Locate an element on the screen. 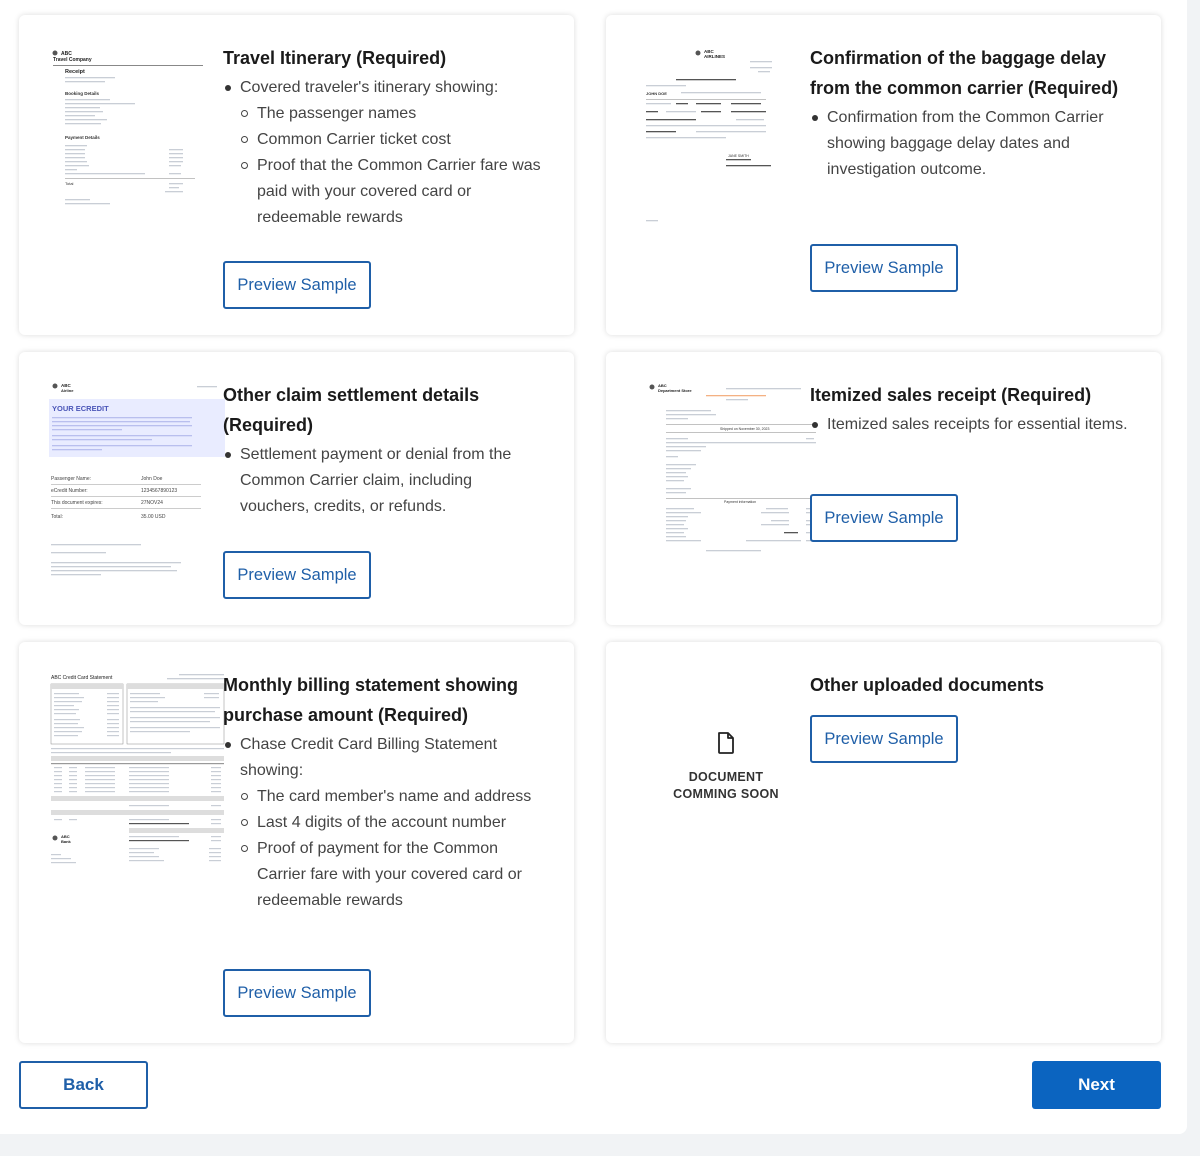 This screenshot has width=1200, height=1156. thumb-name: JOHN DOE is located at coordinates (656, 93).